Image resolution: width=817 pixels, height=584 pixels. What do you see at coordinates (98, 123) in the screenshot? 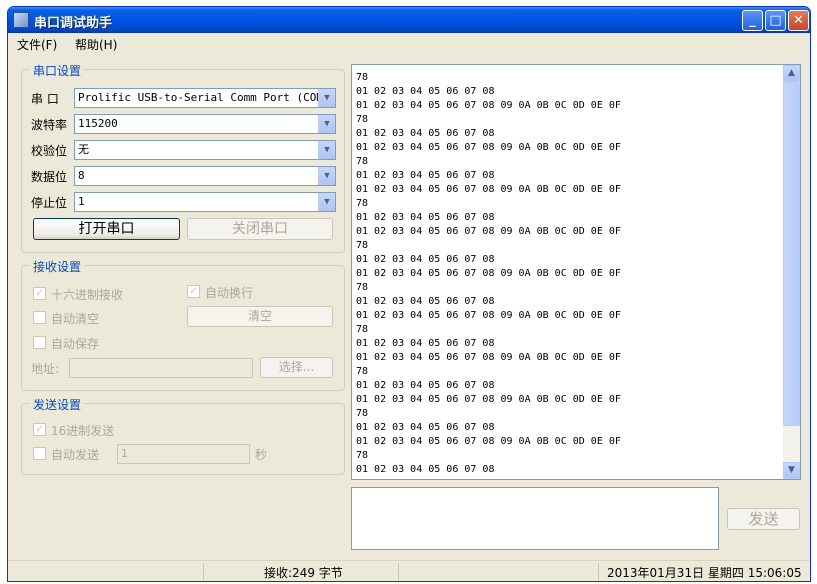
I see `baud-value: 115200` at bounding box center [98, 123].